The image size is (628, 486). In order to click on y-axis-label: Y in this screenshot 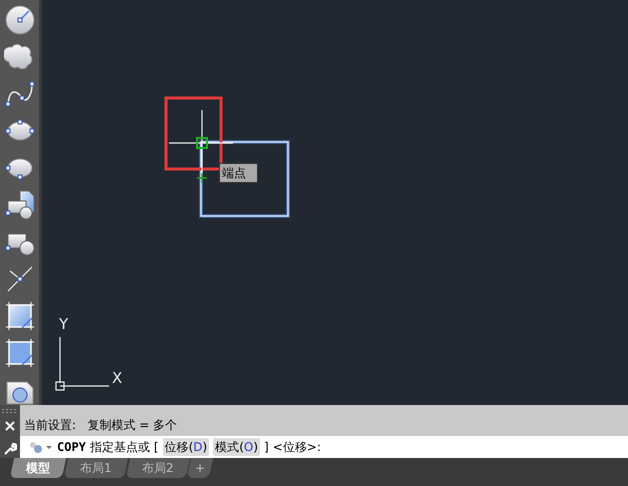, I will do `click(63, 324)`.